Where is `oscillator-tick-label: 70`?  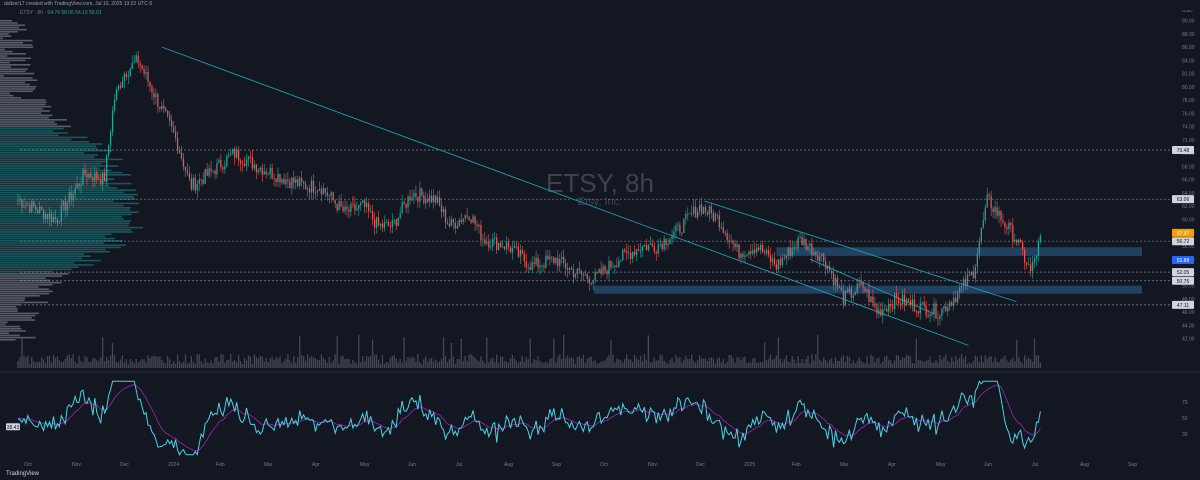 oscillator-tick-label: 70 is located at coordinates (1185, 403).